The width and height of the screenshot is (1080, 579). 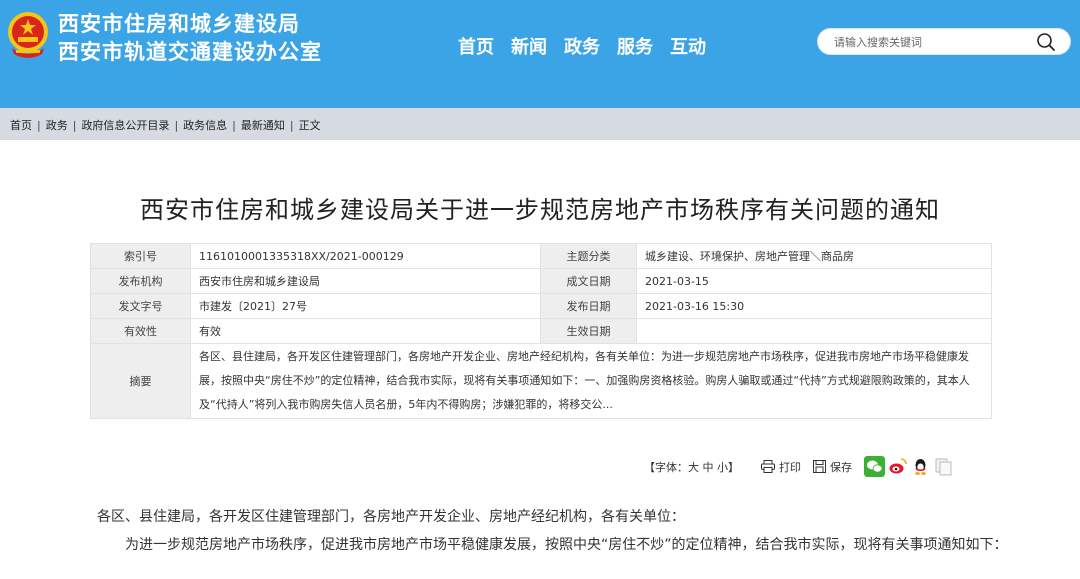 What do you see at coordinates (125, 125) in the screenshot?
I see `breadcrumb-info-disclosure: 政府信息公开目录` at bounding box center [125, 125].